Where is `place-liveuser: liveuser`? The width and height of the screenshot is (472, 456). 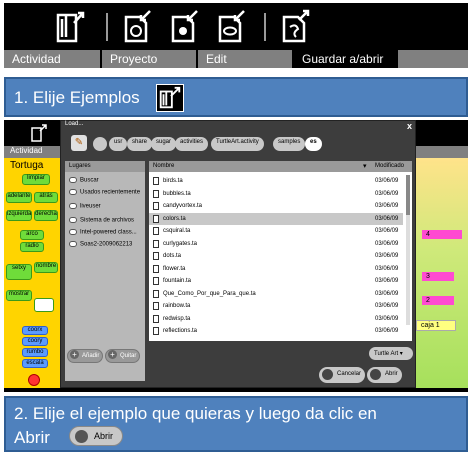 place-liveuser: liveuser is located at coordinates (85, 206).